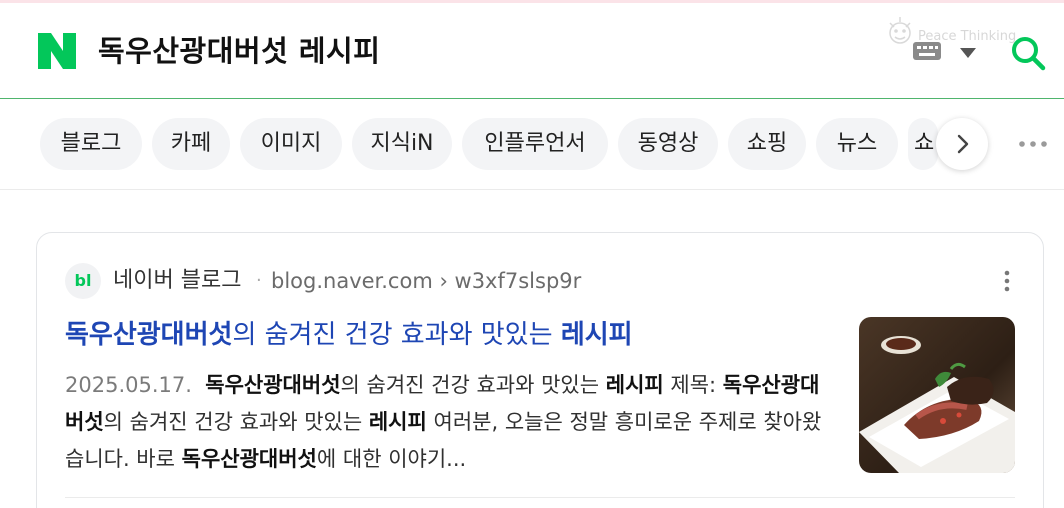 Image resolution: width=1064 pixels, height=508 pixels. Describe the element at coordinates (923, 144) in the screenshot. I see `tab-partial: 쇼` at that location.